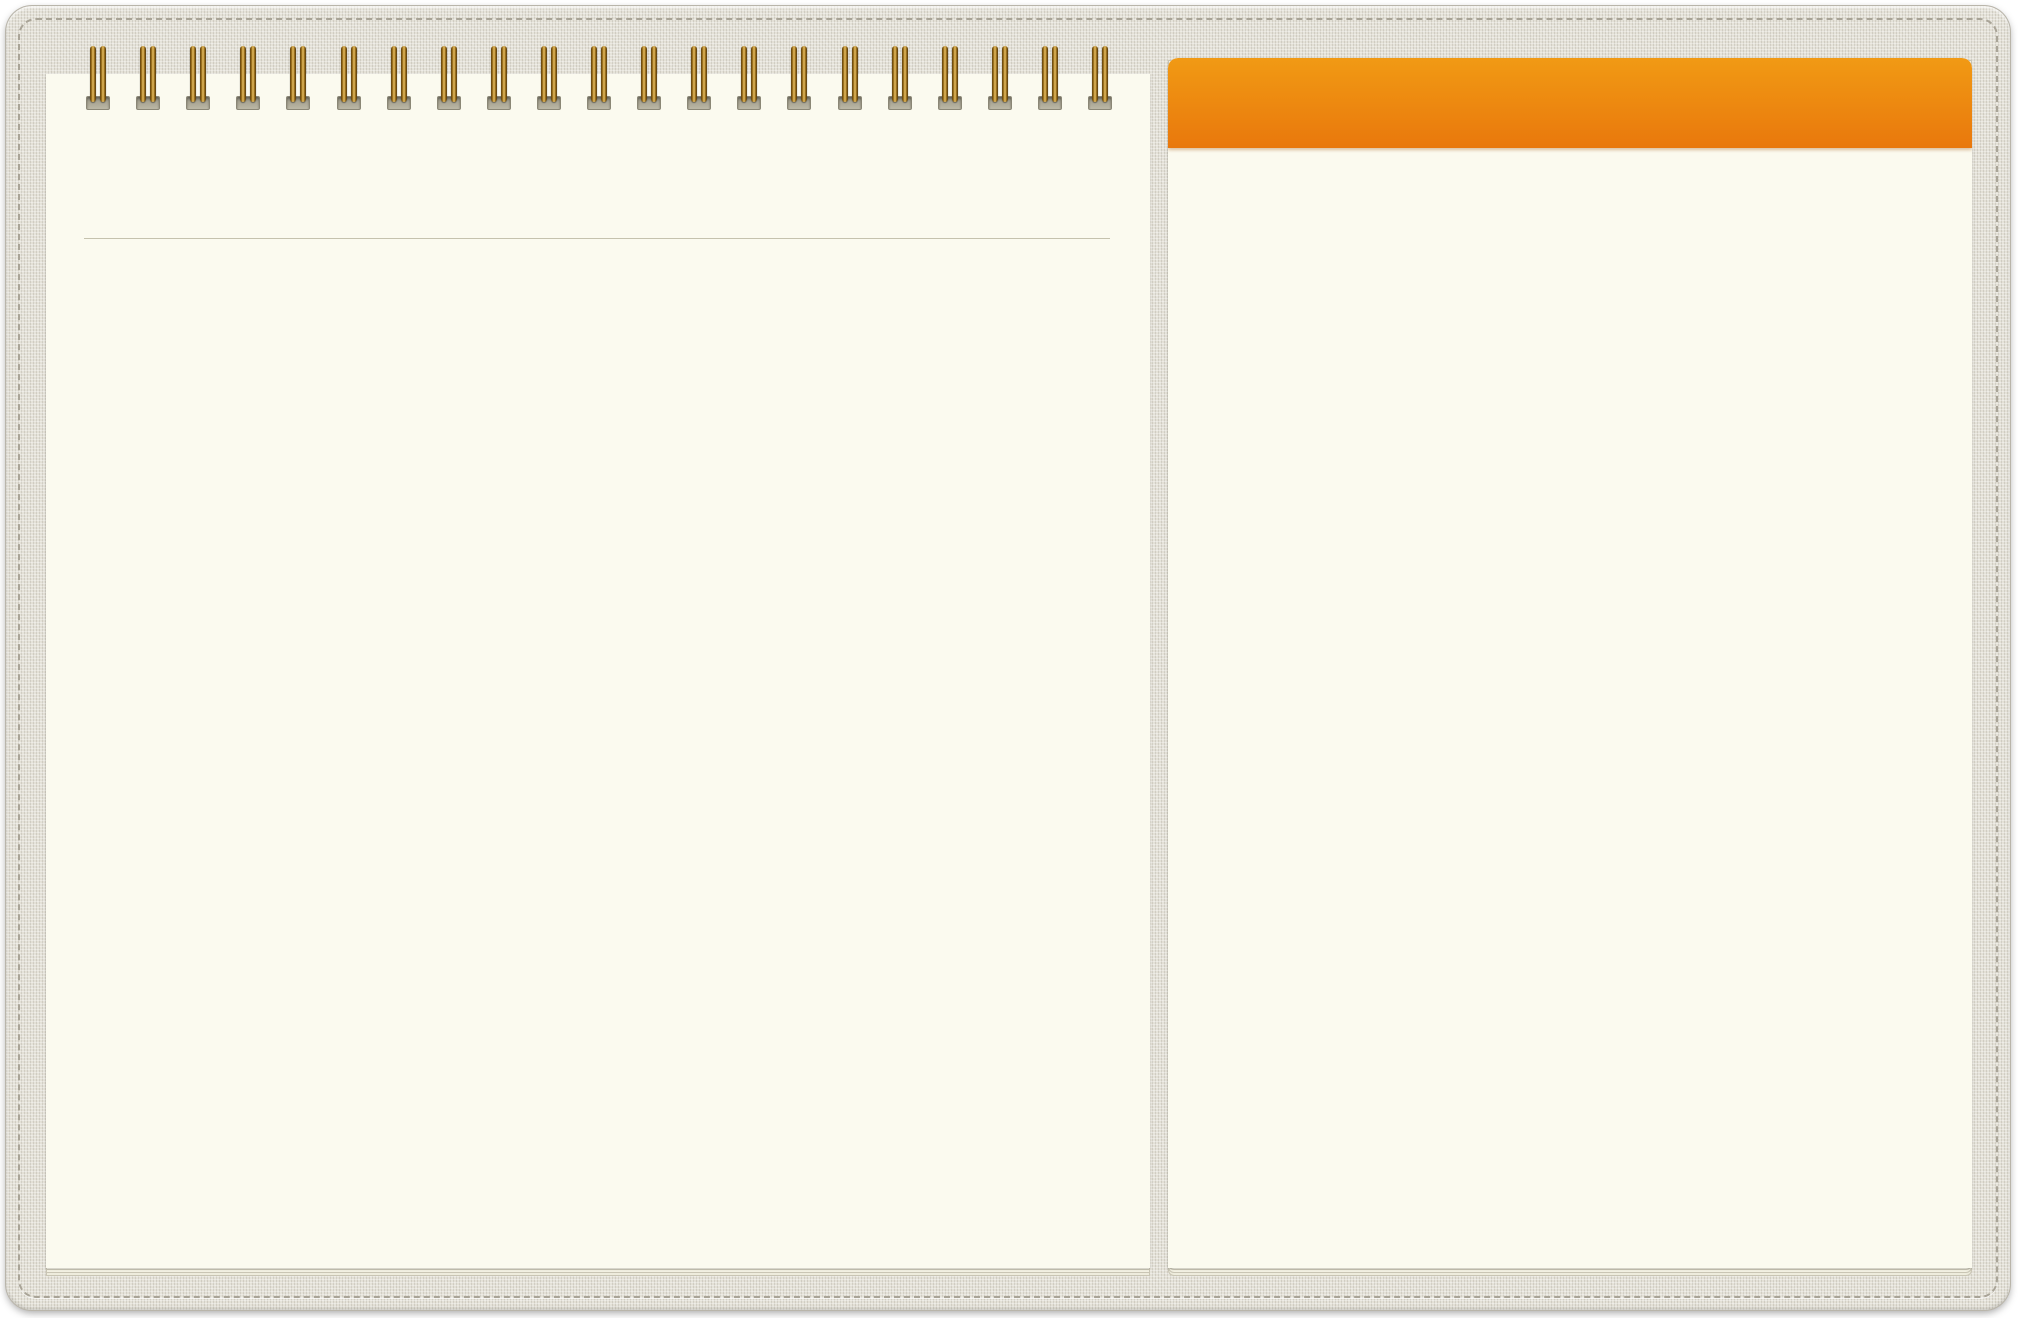  I want to click on spiral-binding, so click(606, 79).